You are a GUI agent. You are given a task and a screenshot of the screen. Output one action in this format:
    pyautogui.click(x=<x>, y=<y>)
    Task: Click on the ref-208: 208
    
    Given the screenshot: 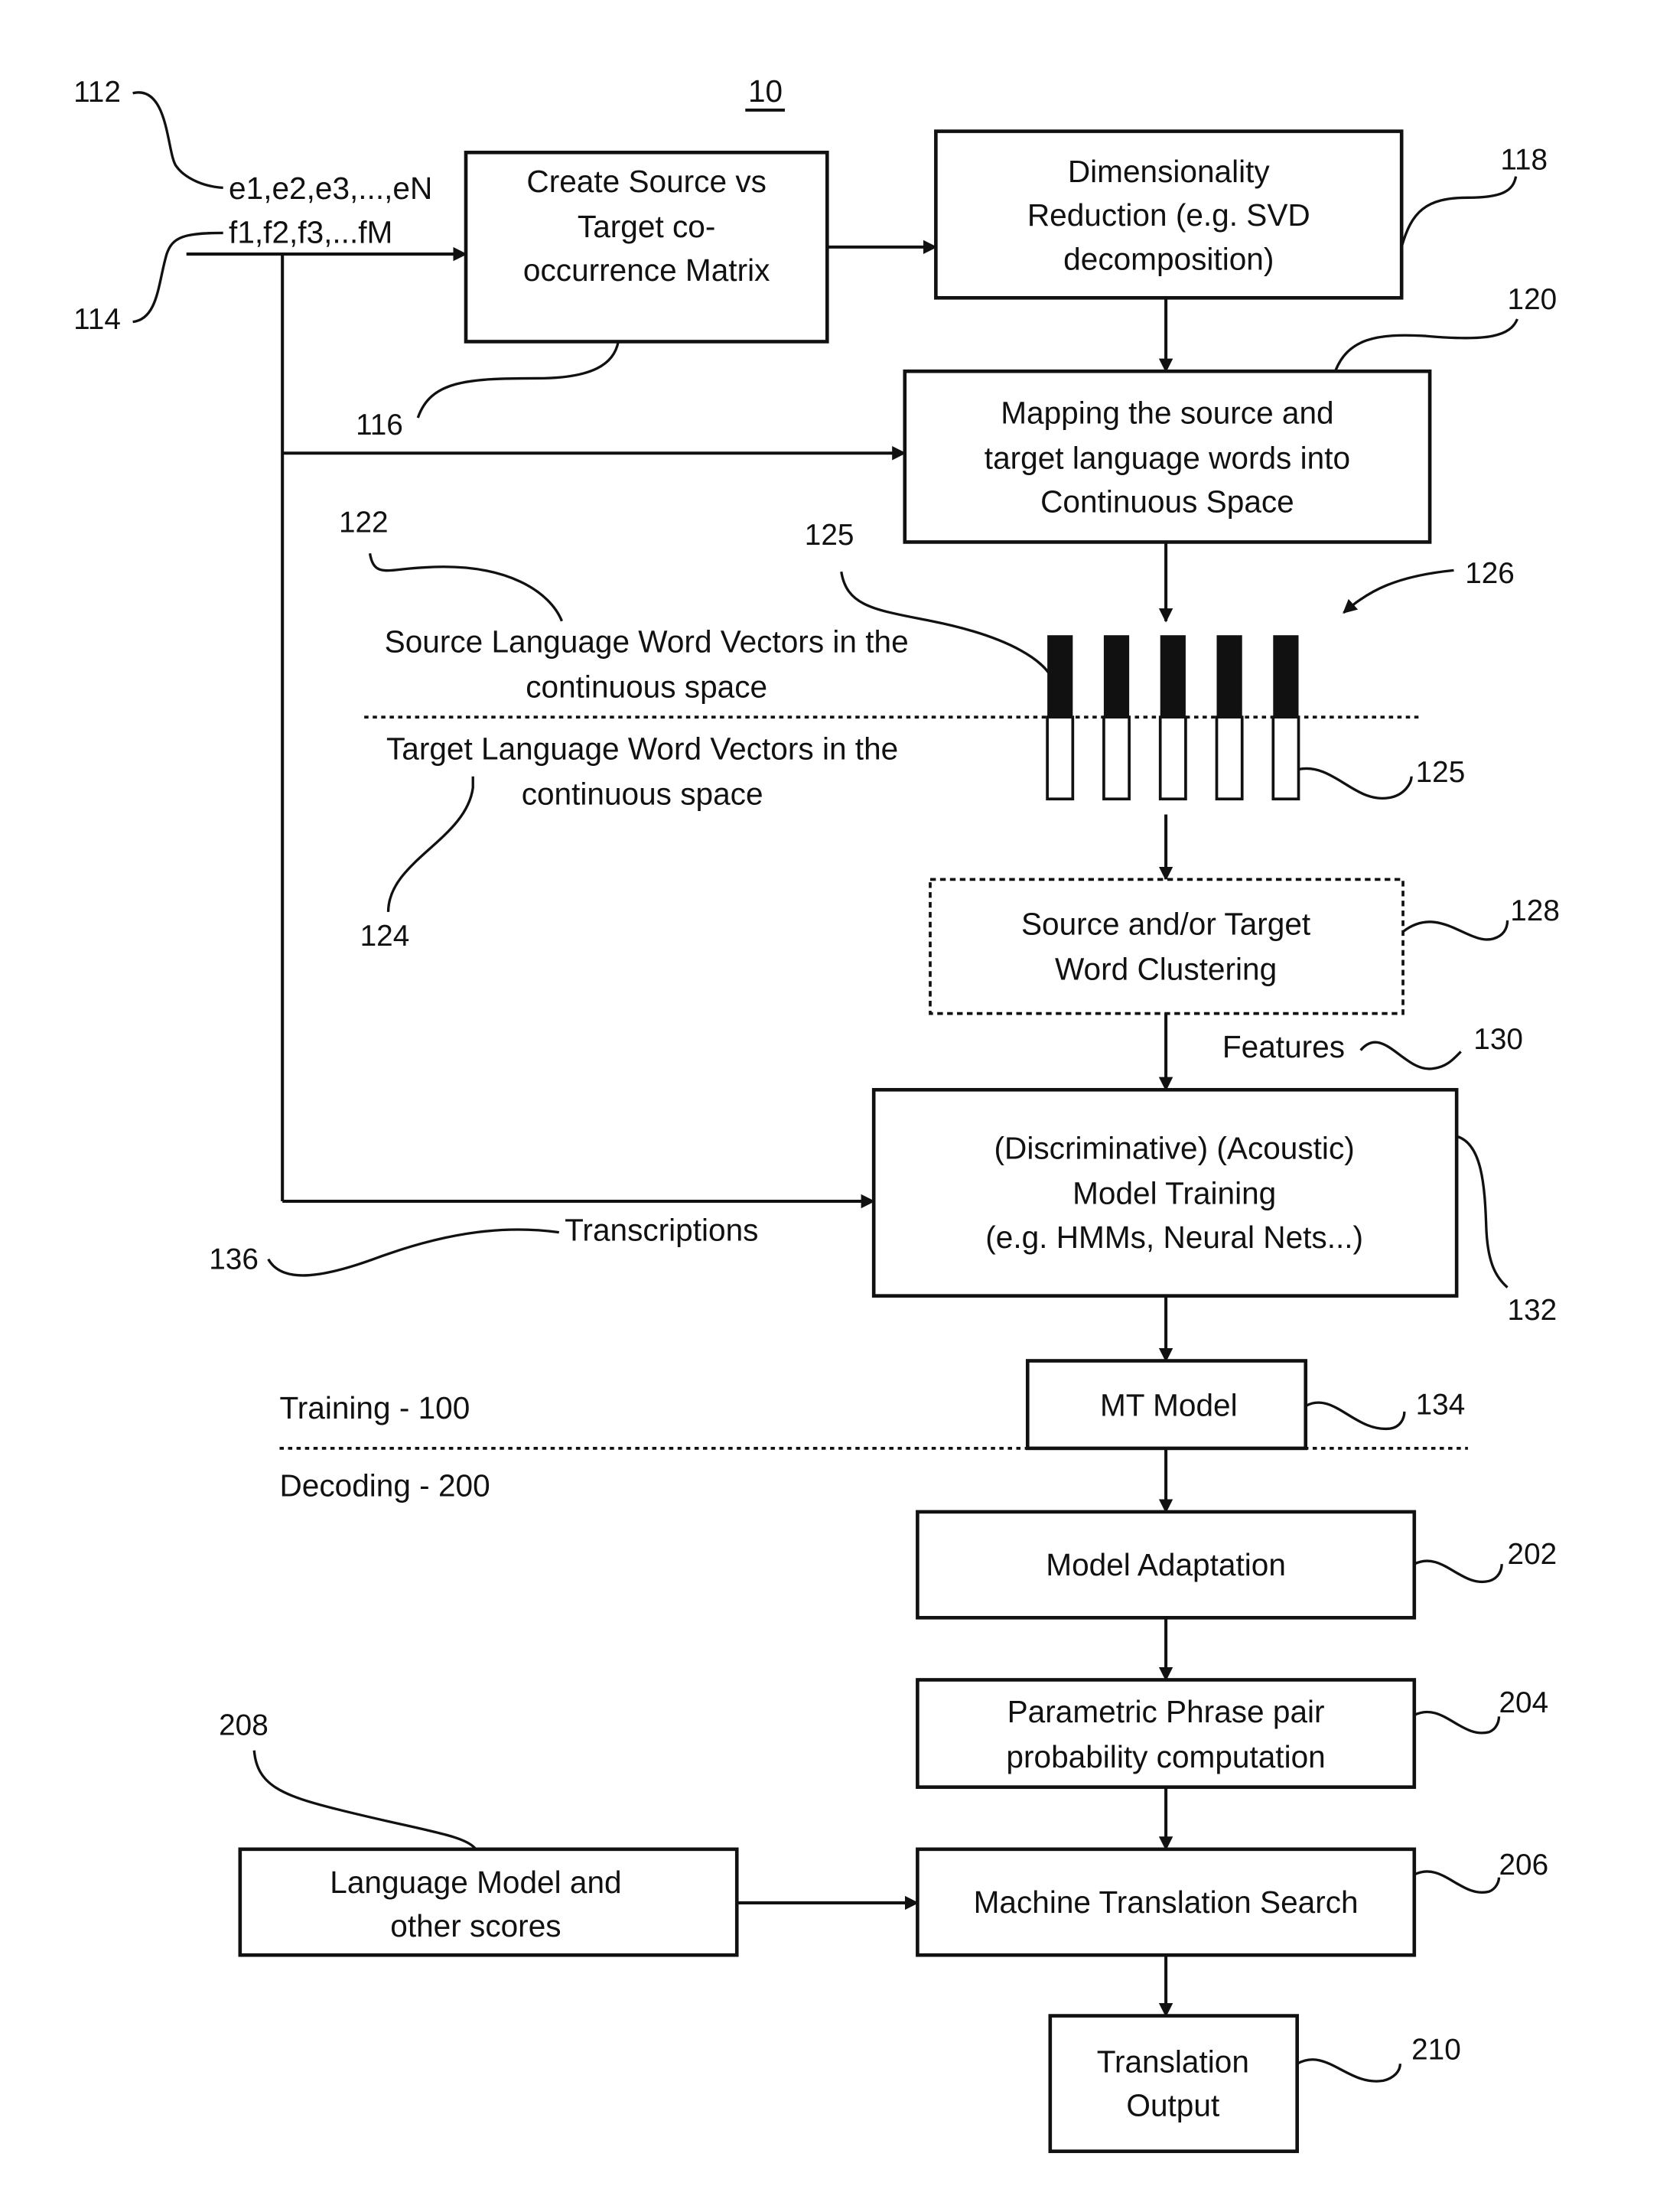 What is the action you would take?
    pyautogui.click(x=244, y=1725)
    